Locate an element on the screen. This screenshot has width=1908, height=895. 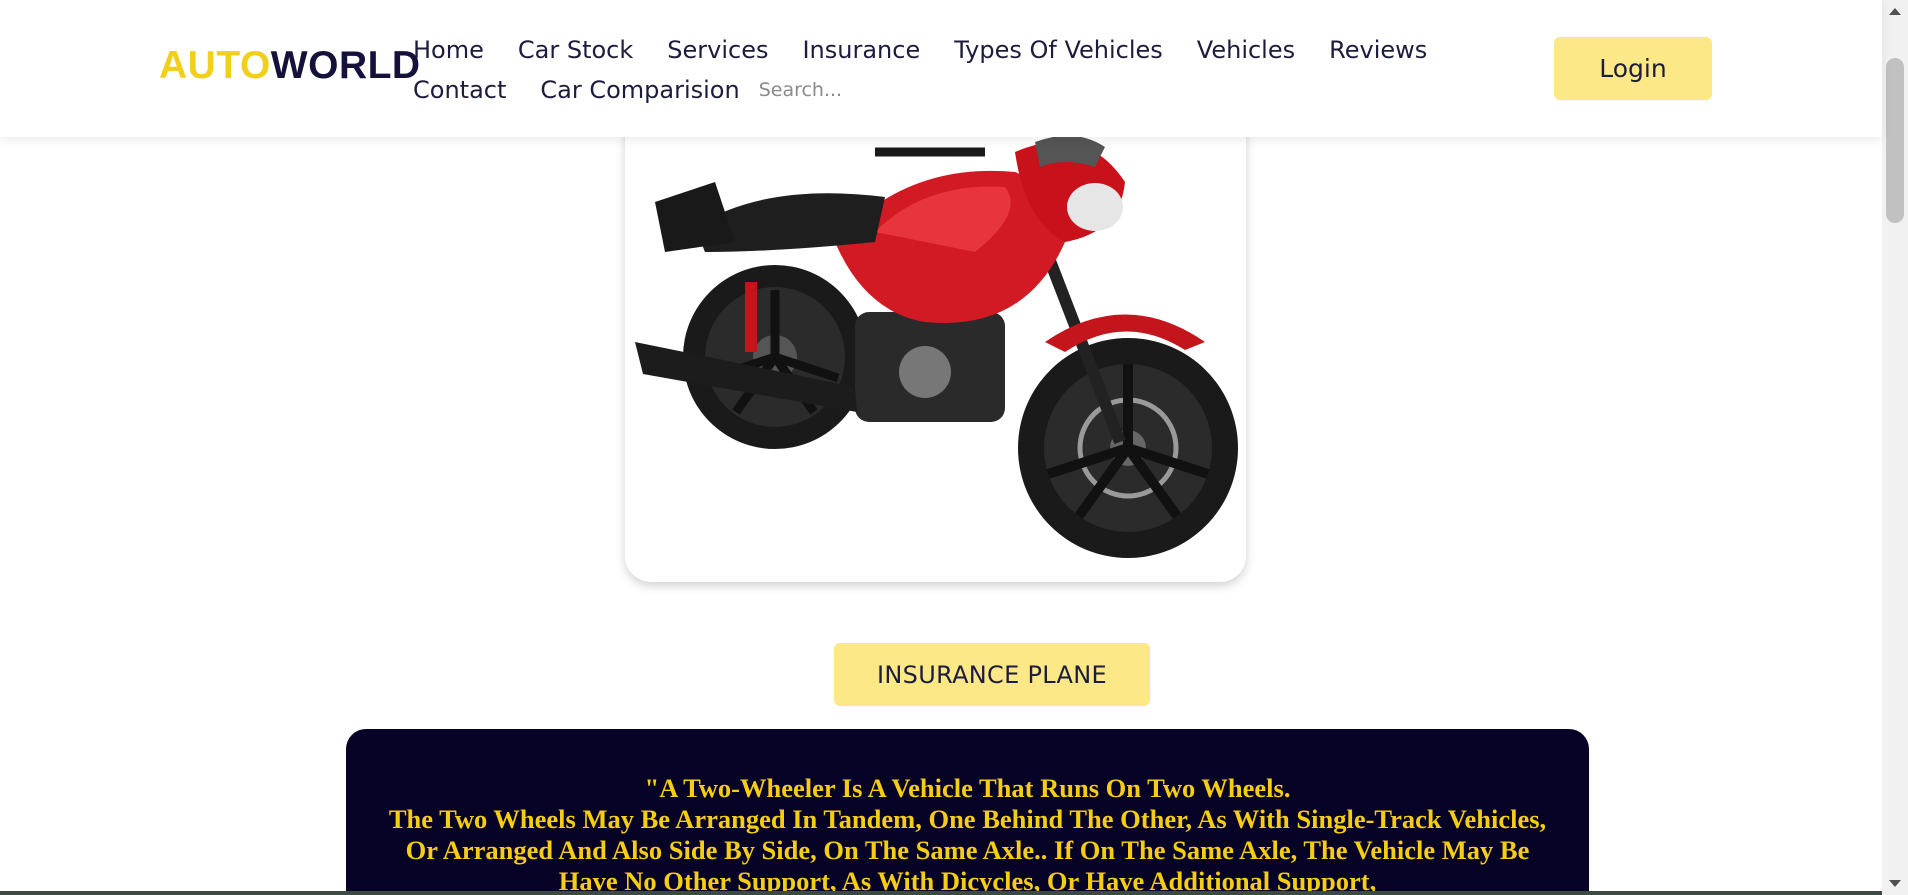
nav-home: Home is located at coordinates (448, 50).